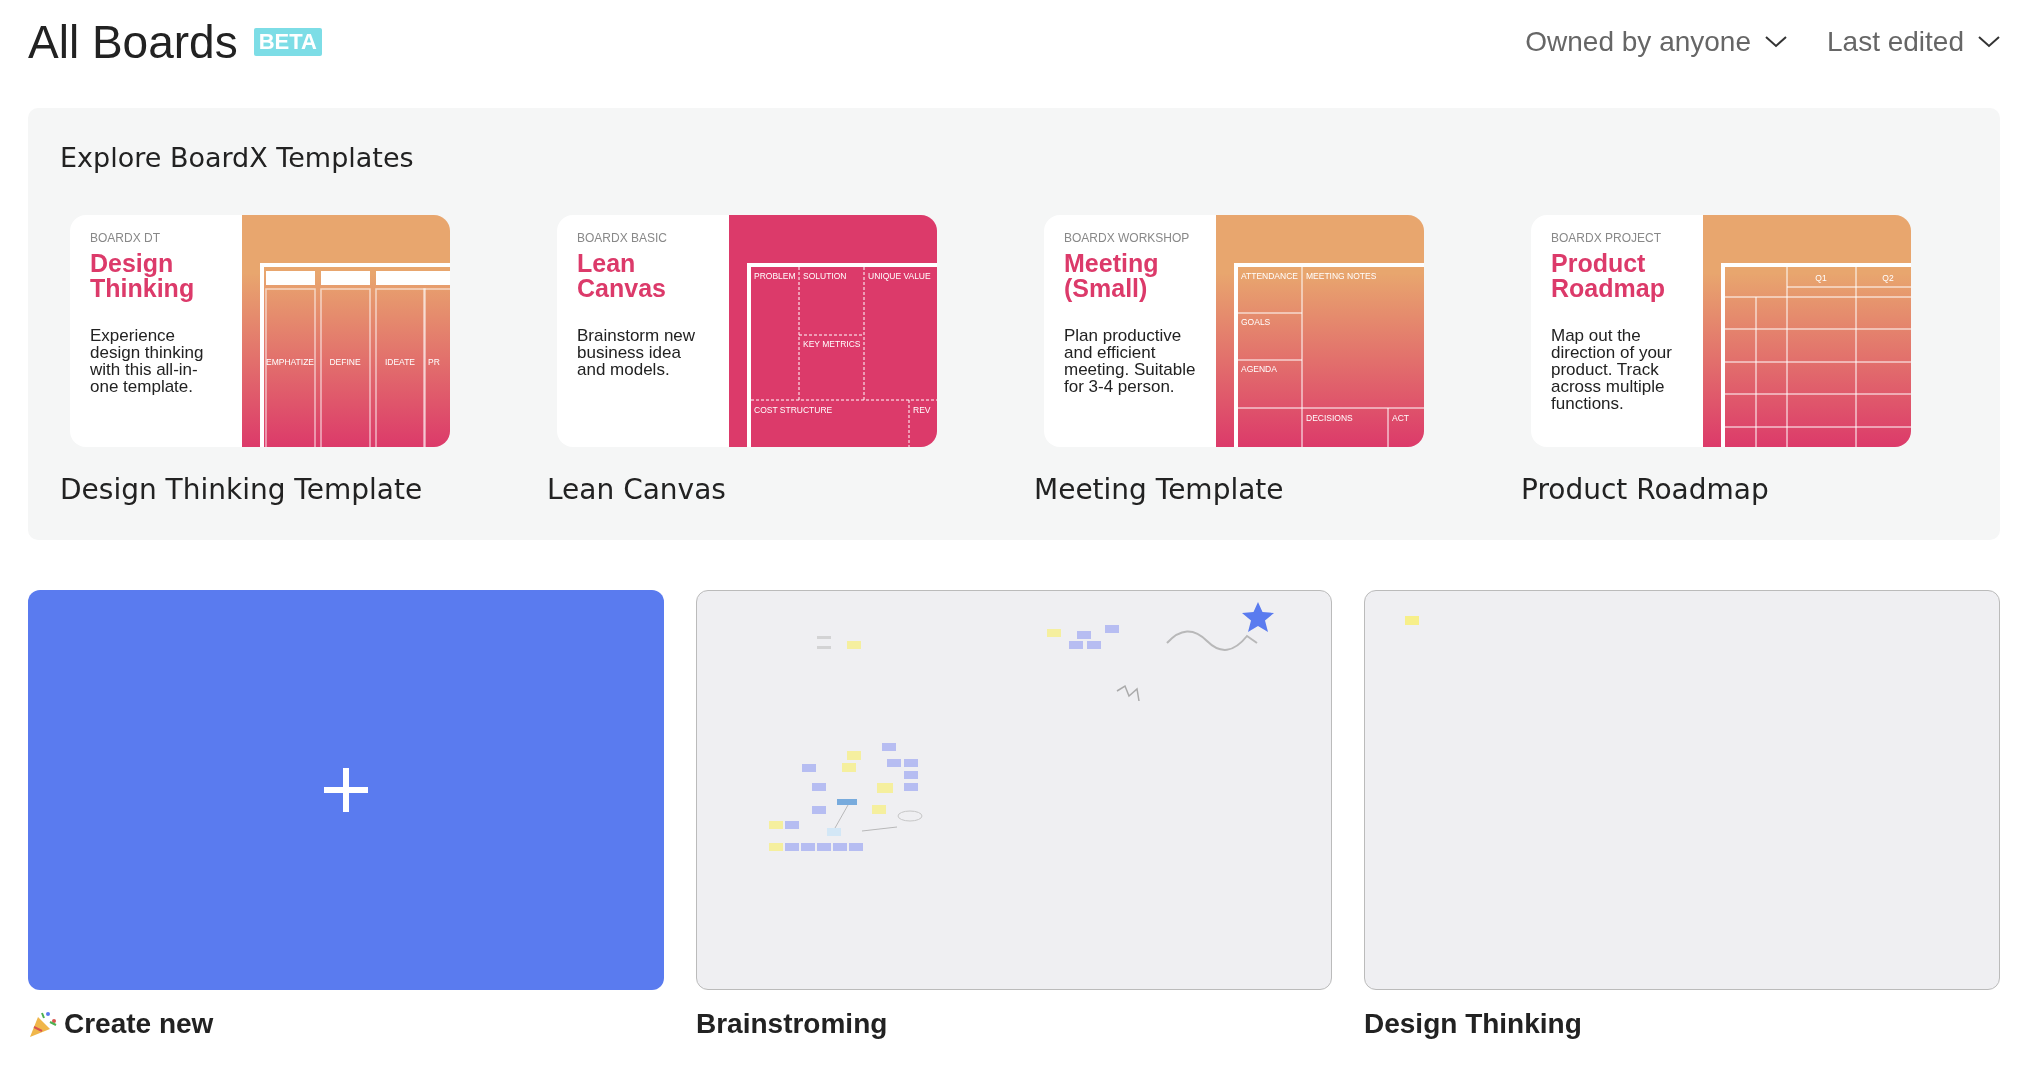  What do you see at coordinates (1127, 238) in the screenshot?
I see `template-category: BOARDX WORKSHOP` at bounding box center [1127, 238].